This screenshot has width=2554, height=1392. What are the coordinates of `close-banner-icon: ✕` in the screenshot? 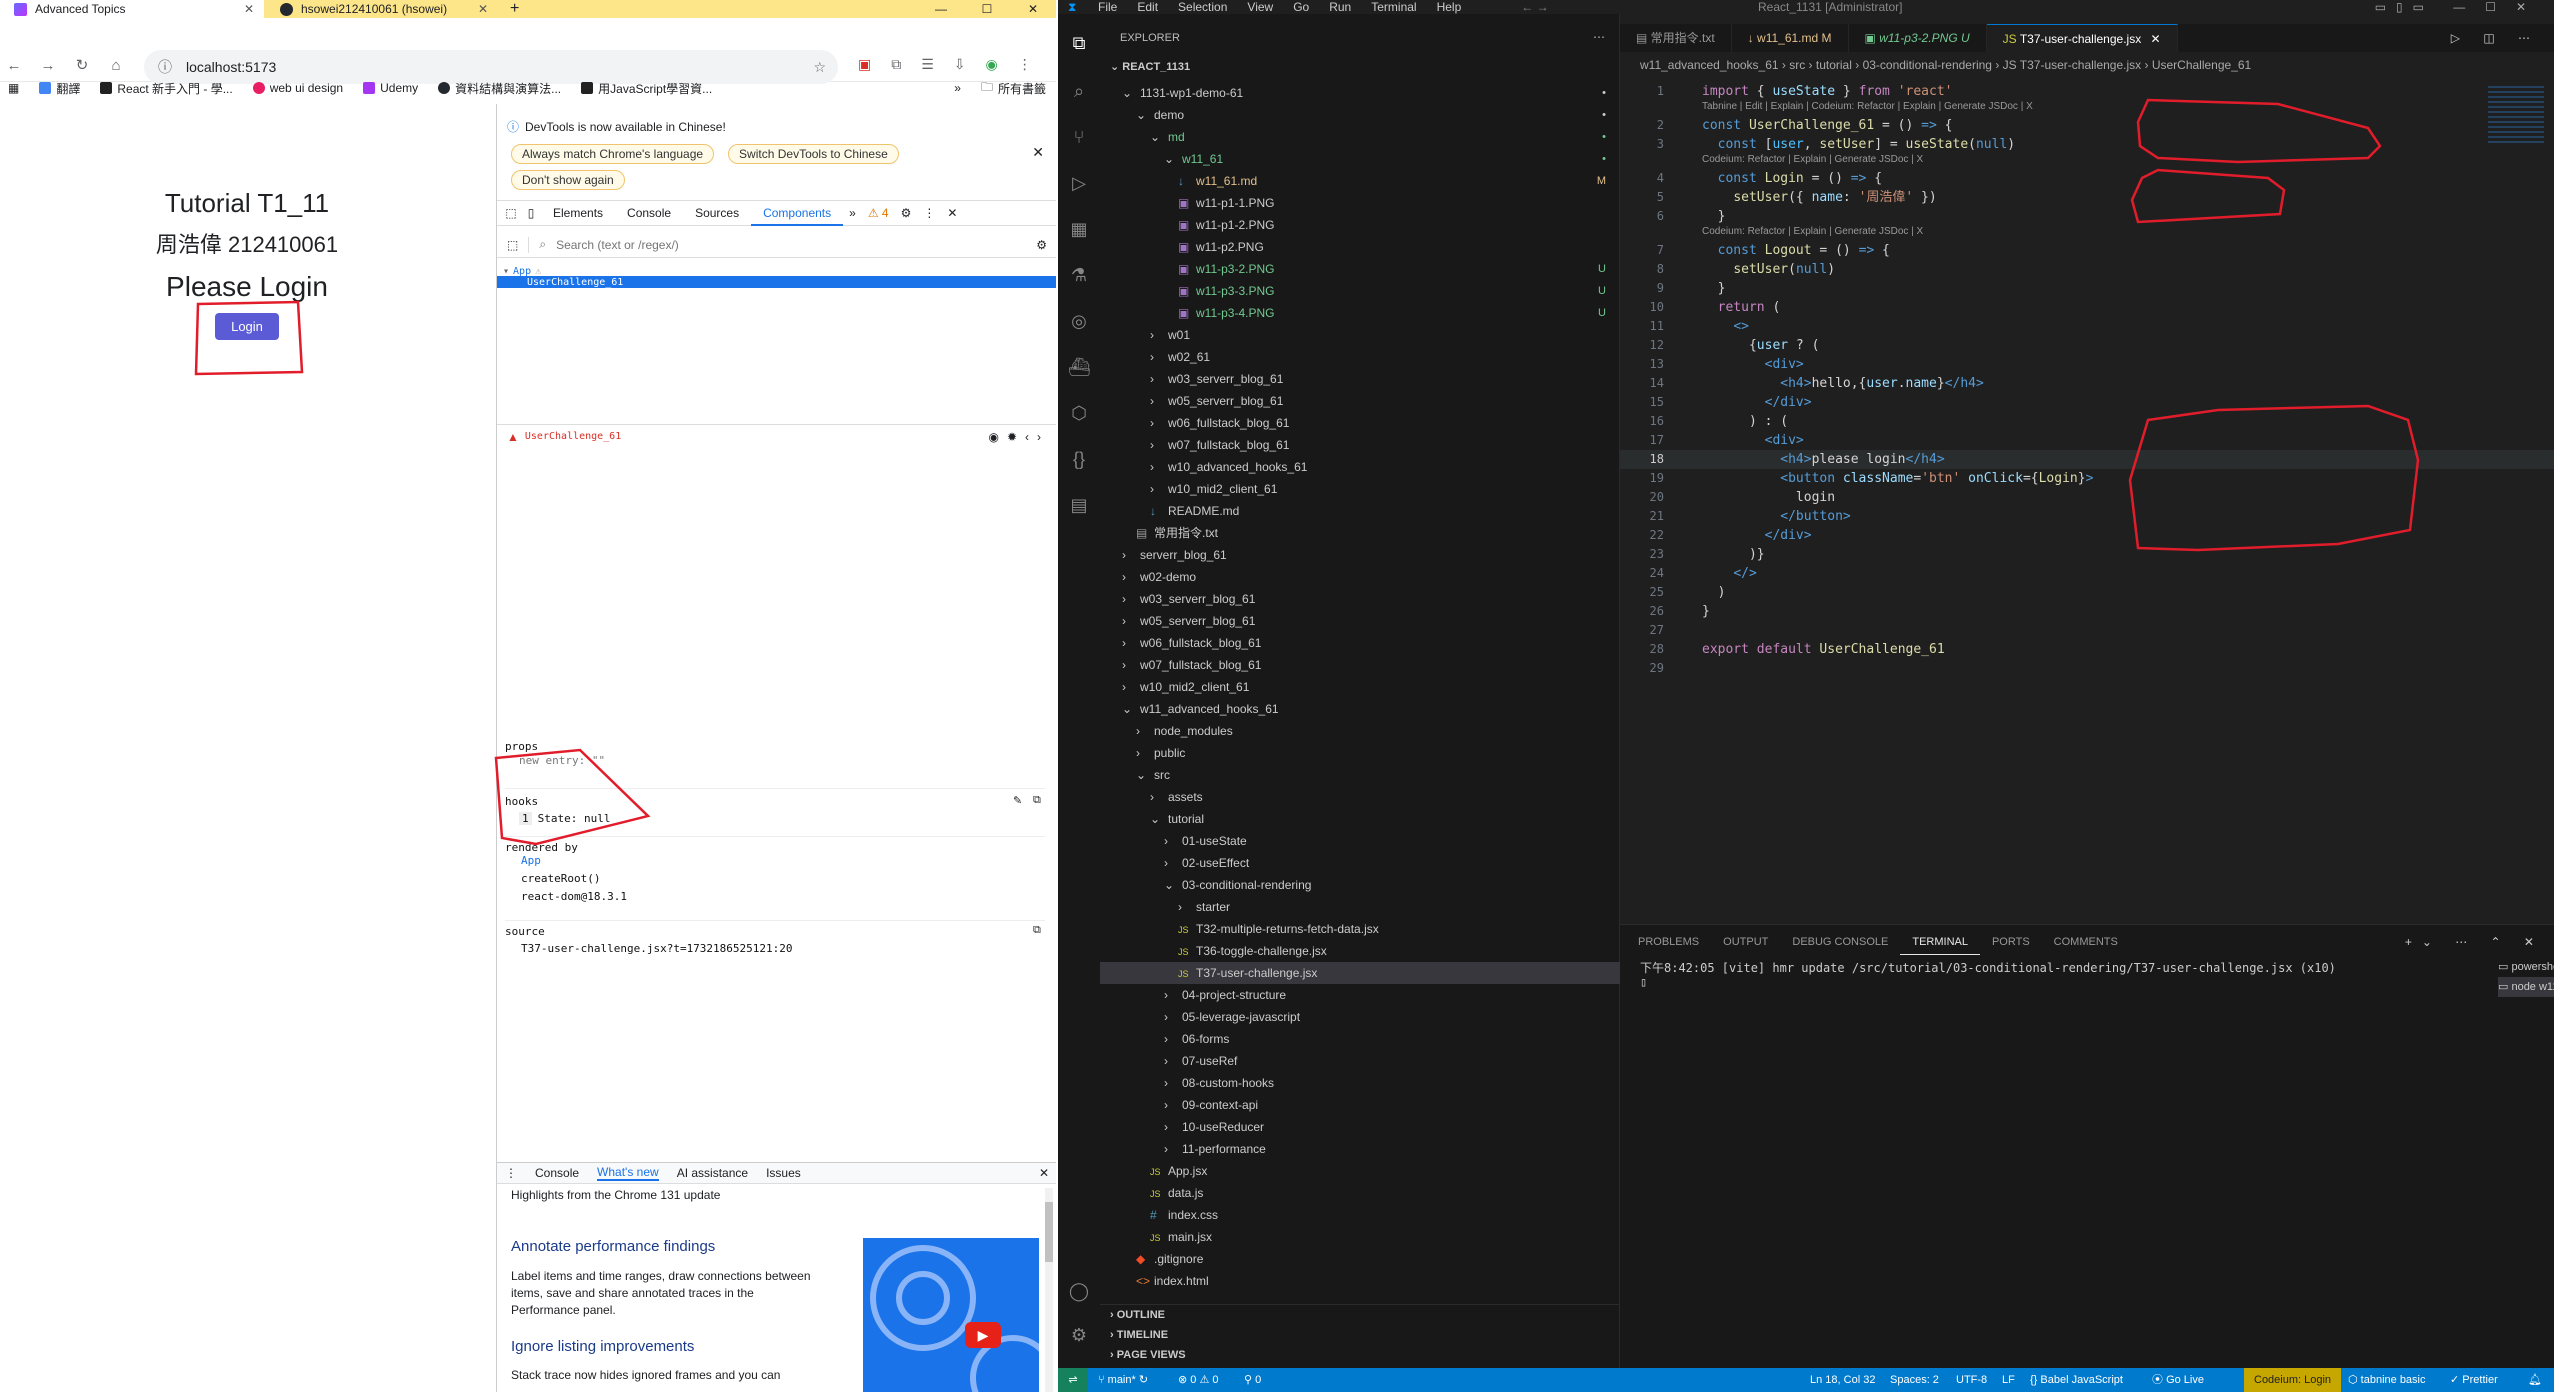 It's located at (1038, 152).